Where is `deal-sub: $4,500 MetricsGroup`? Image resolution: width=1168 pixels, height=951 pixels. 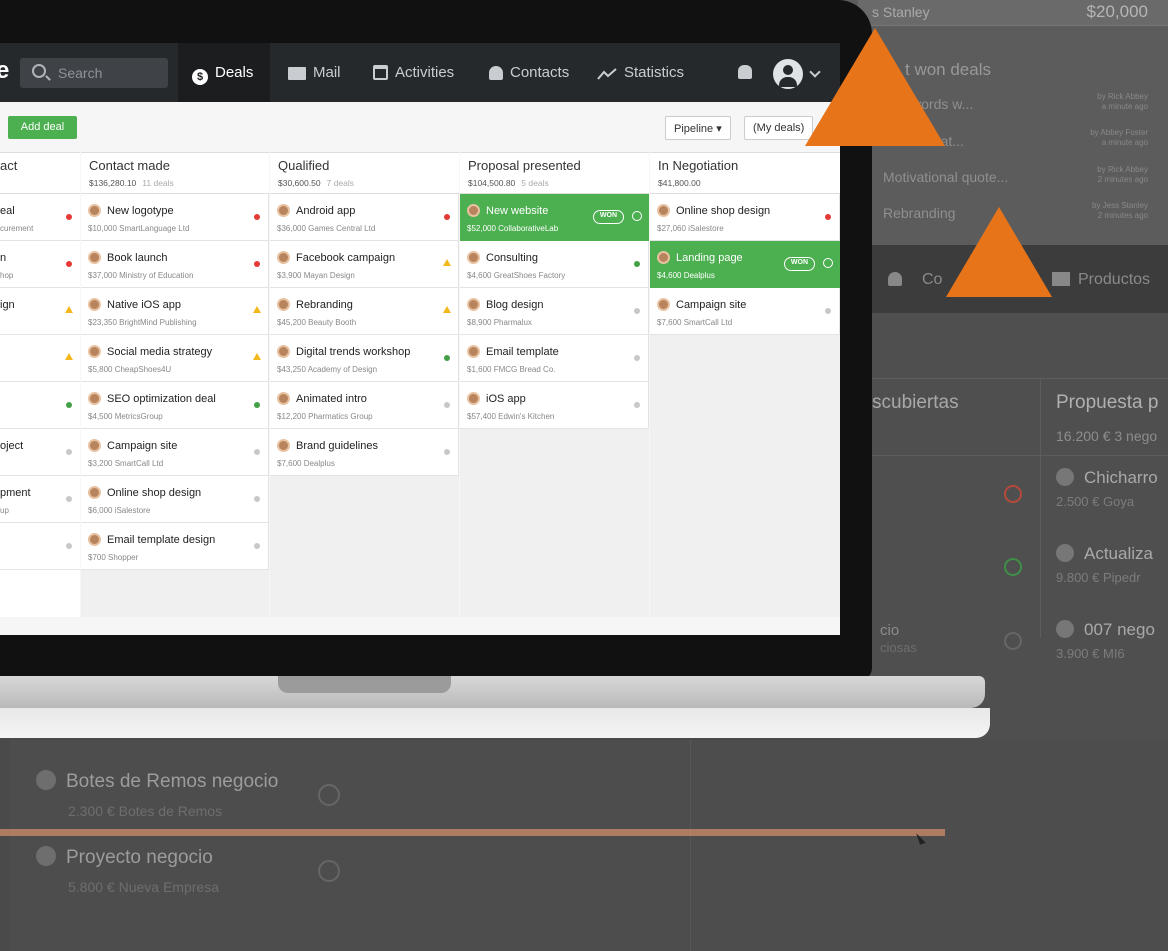 deal-sub: $4,500 MetricsGroup is located at coordinates (125, 416).